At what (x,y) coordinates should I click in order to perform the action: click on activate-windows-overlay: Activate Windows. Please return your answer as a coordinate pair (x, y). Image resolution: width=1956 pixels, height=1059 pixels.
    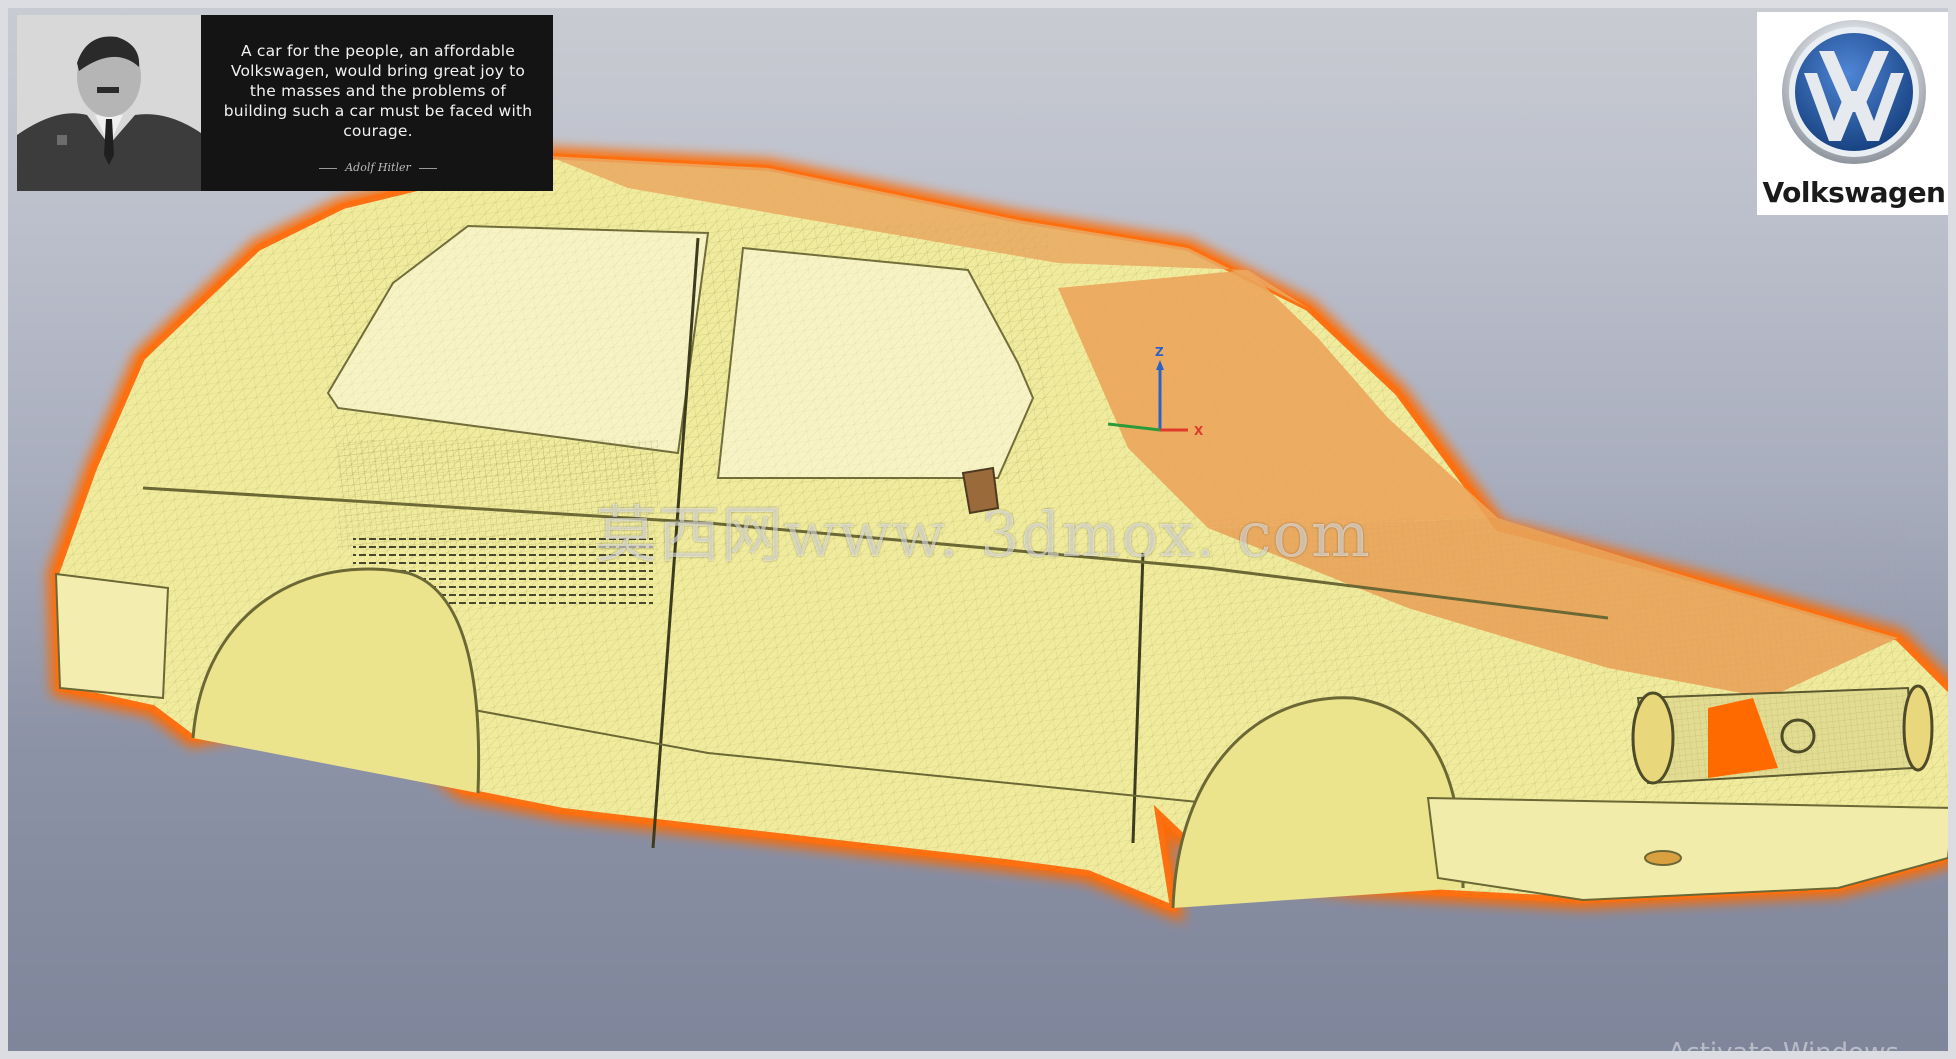
    Looking at the image, I should click on (1783, 1044).